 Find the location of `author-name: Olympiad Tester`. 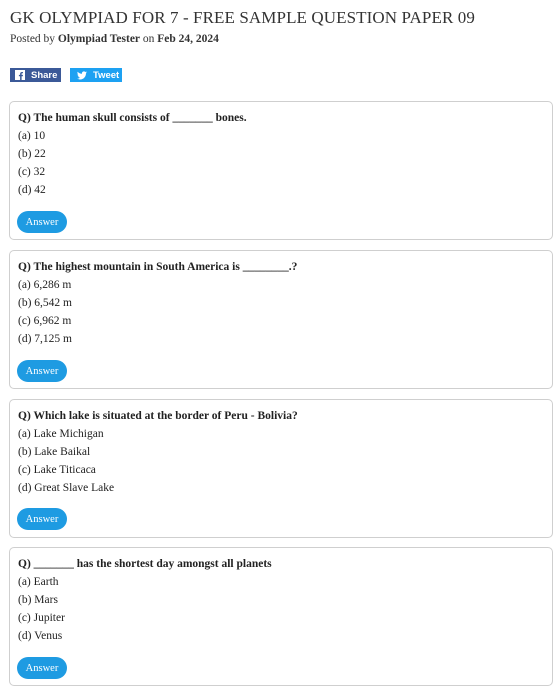

author-name: Olympiad Tester is located at coordinates (99, 39).